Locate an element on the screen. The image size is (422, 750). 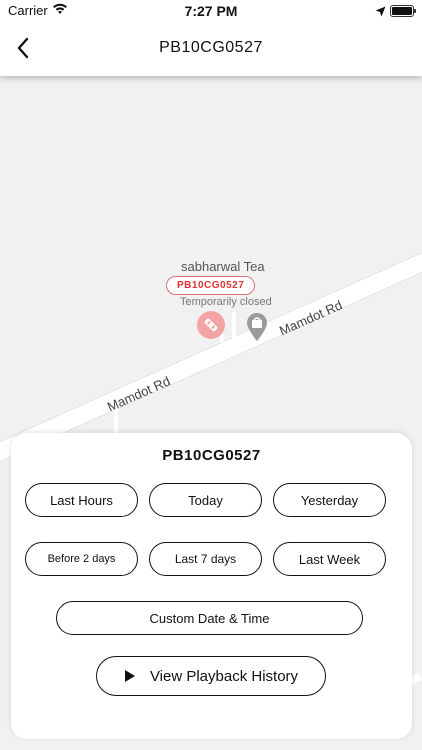
battery-icon is located at coordinates (403, 11).